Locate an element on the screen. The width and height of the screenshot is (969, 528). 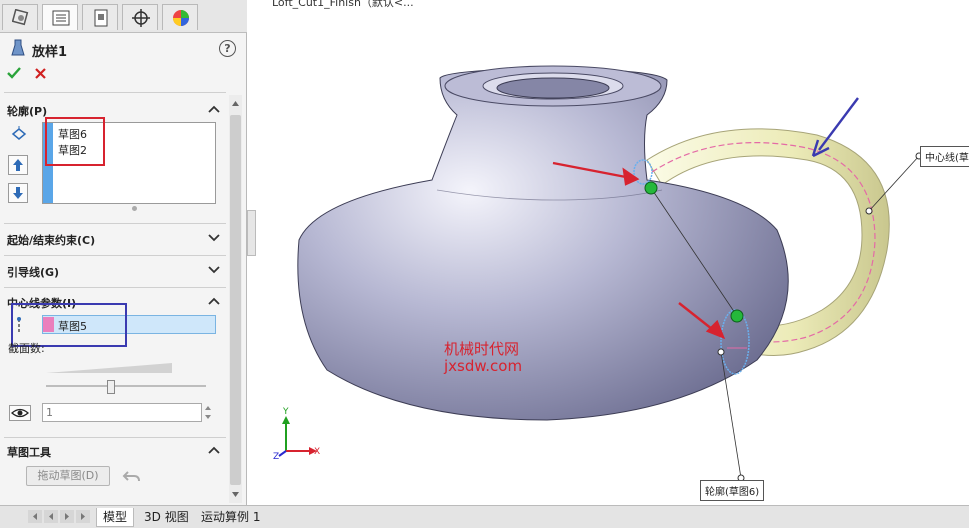
bottom-tab-bar: 模型 3D 视图 运动算例 1 is located at coordinates (484, 516).